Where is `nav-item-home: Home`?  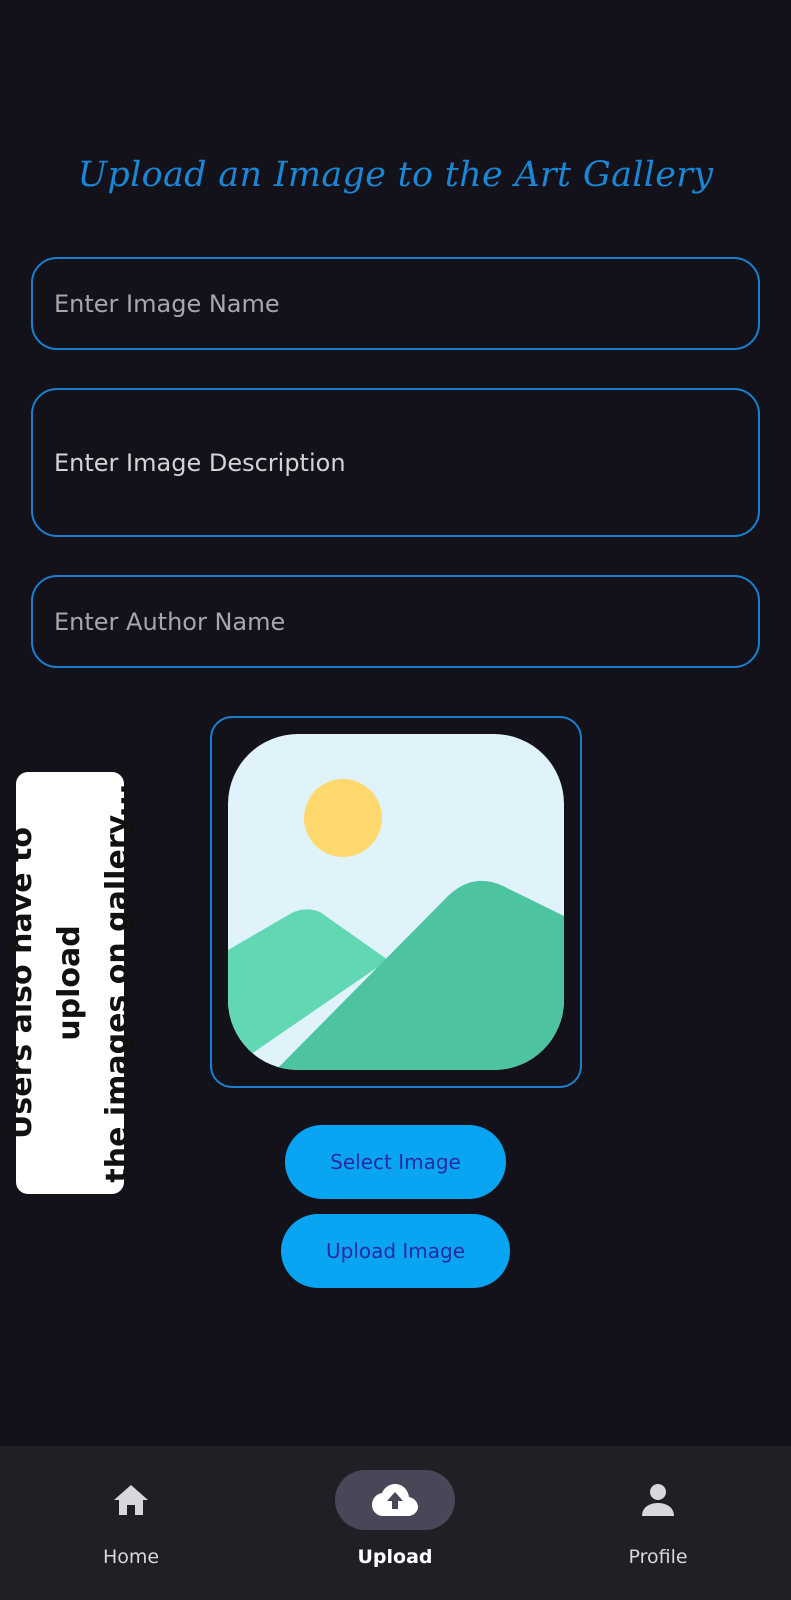
nav-item-home: Home is located at coordinates (131, 1523).